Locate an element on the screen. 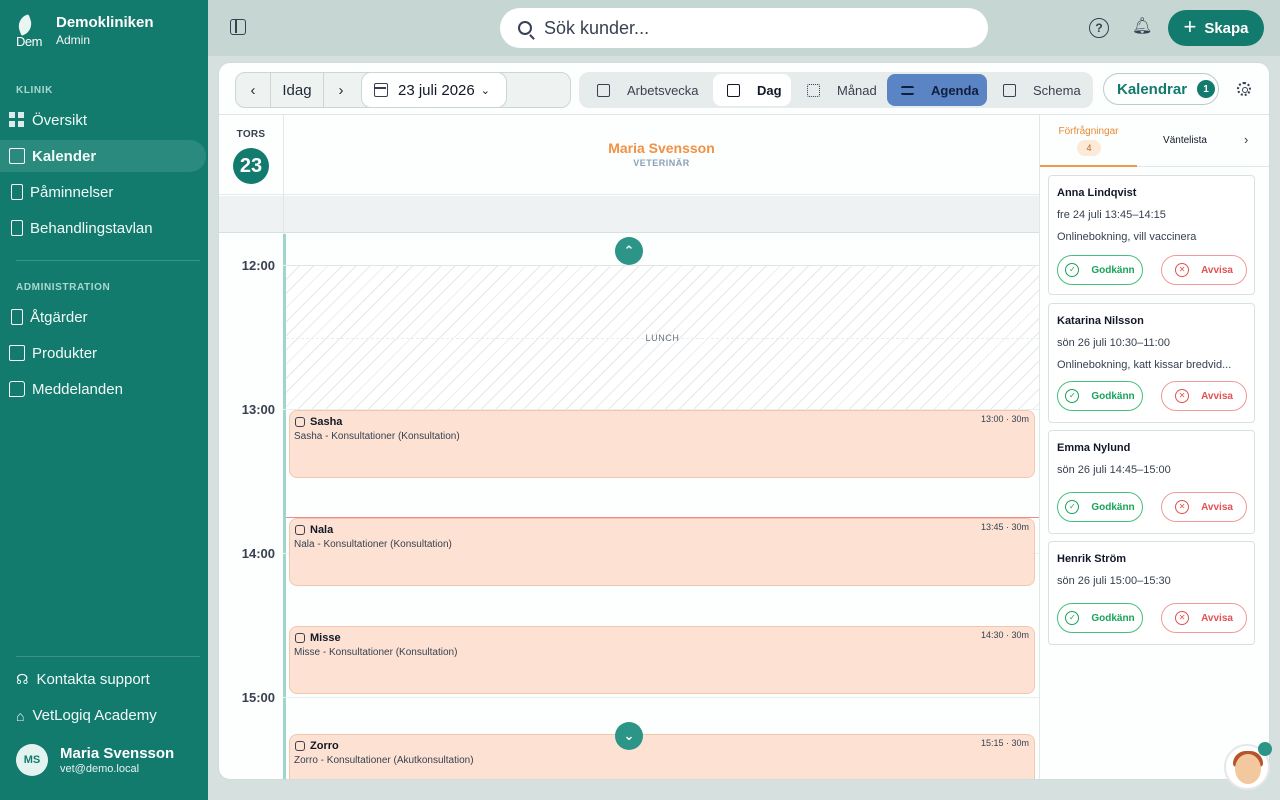 The image size is (1280, 800). clinic-name: Demokliniken is located at coordinates (105, 22).